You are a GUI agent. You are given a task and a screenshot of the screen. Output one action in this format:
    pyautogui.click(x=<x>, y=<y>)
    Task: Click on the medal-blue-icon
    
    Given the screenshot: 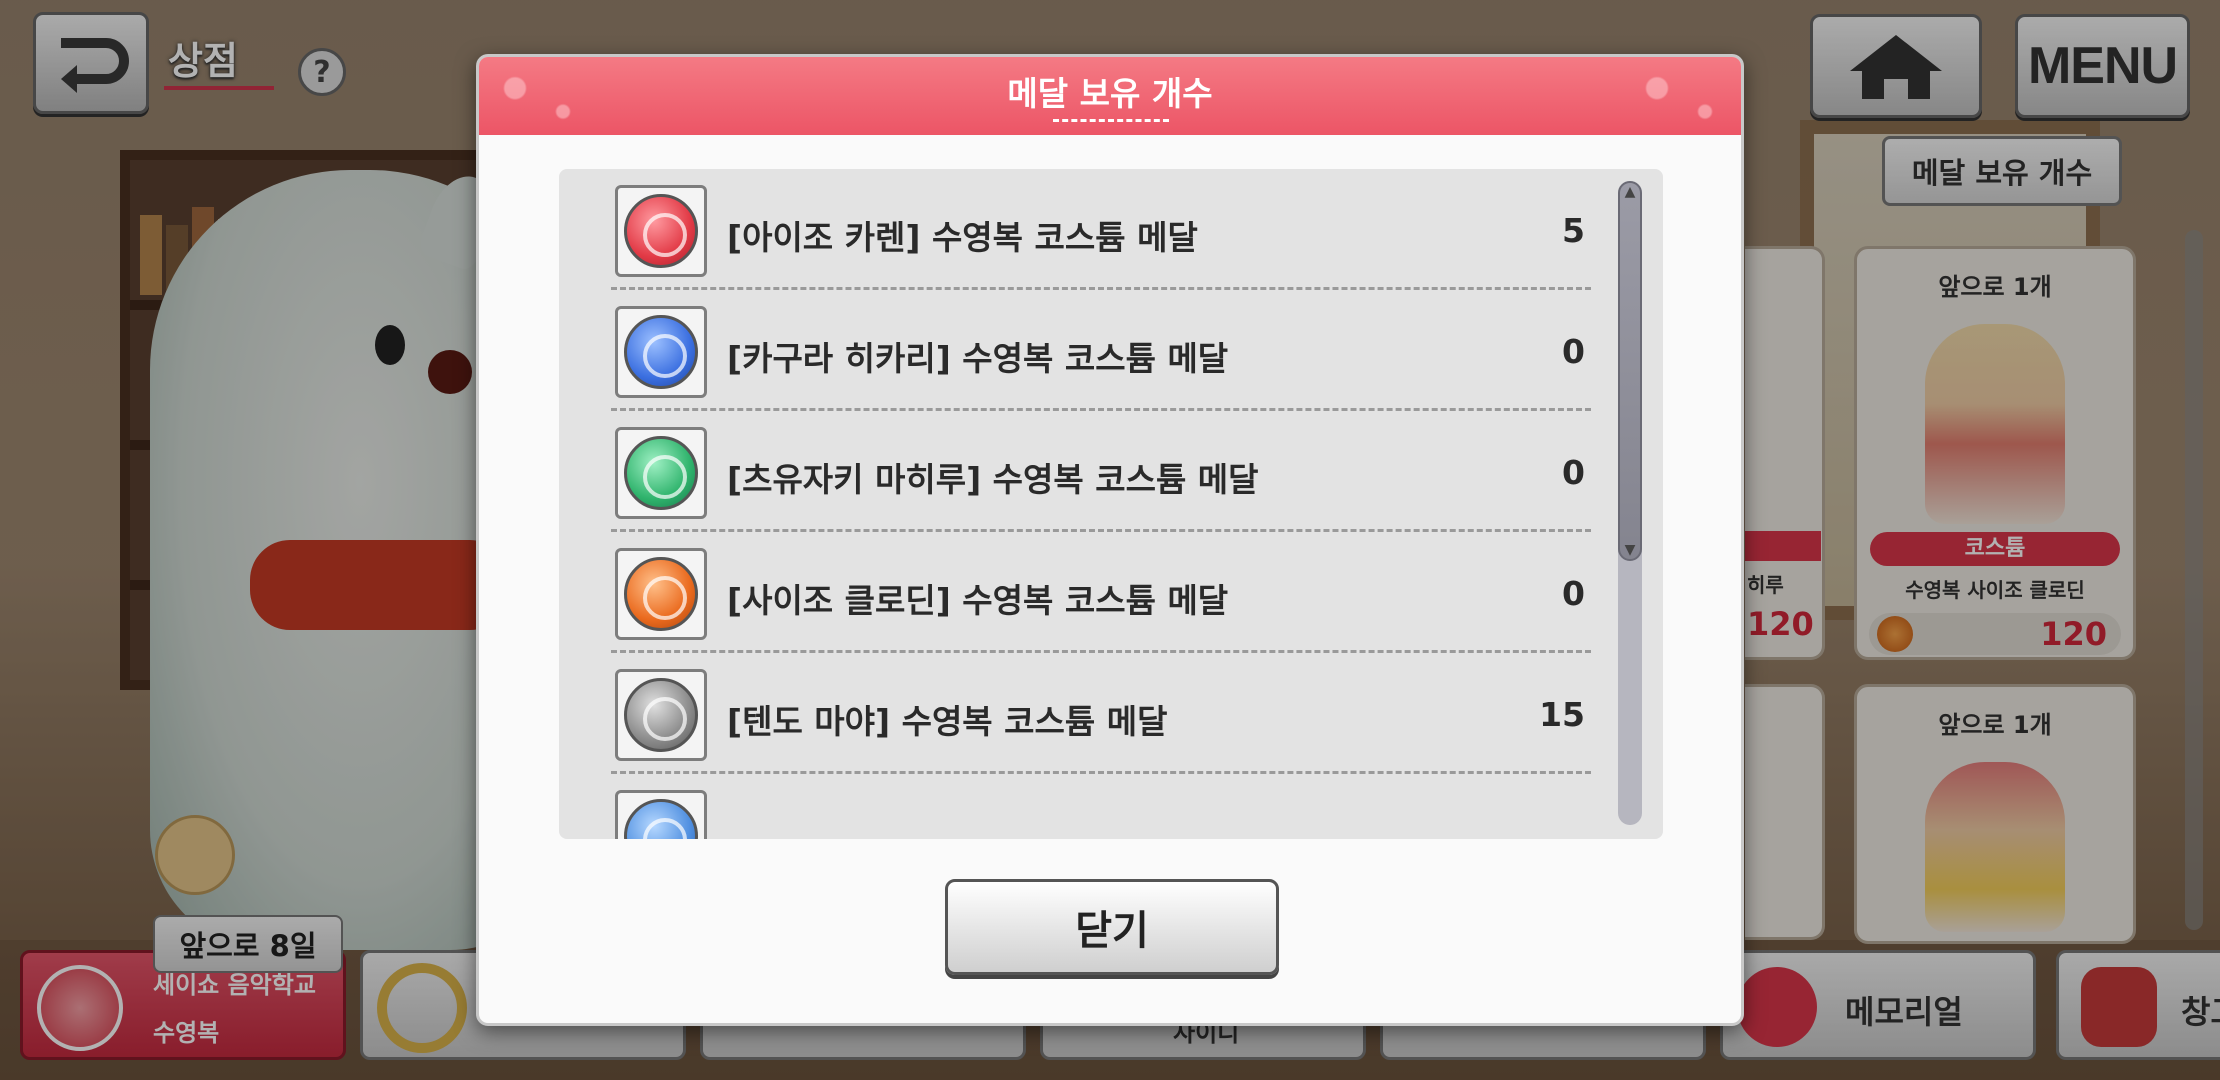 What is the action you would take?
    pyautogui.click(x=661, y=352)
    